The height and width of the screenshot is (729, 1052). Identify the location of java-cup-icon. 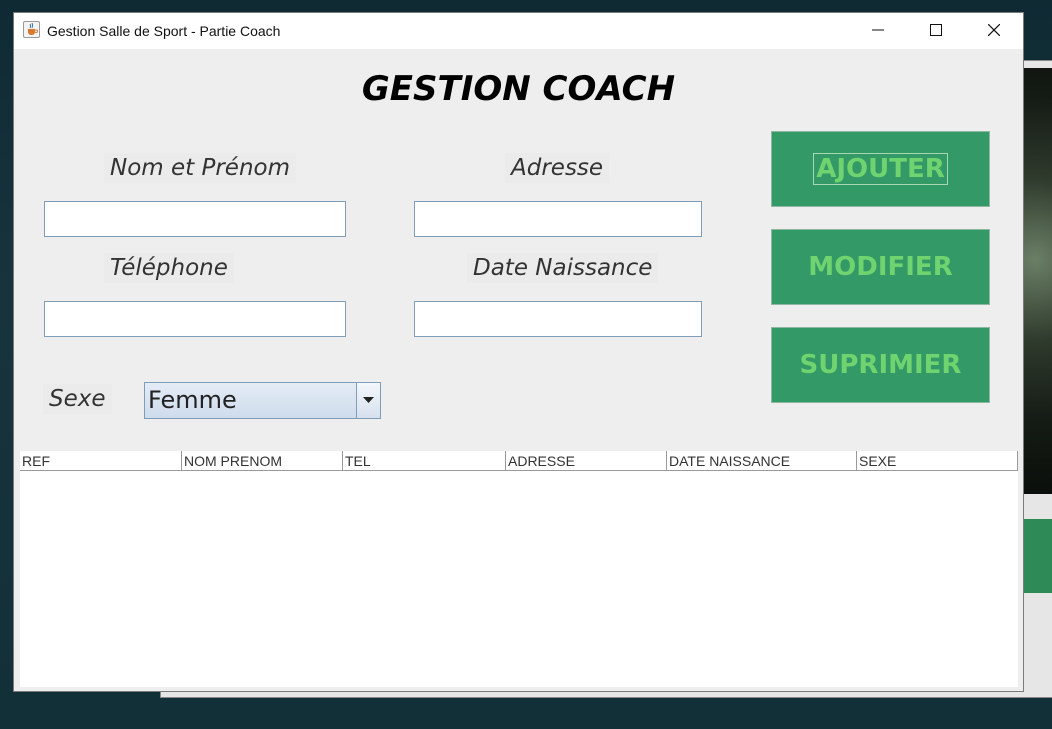
(31, 29).